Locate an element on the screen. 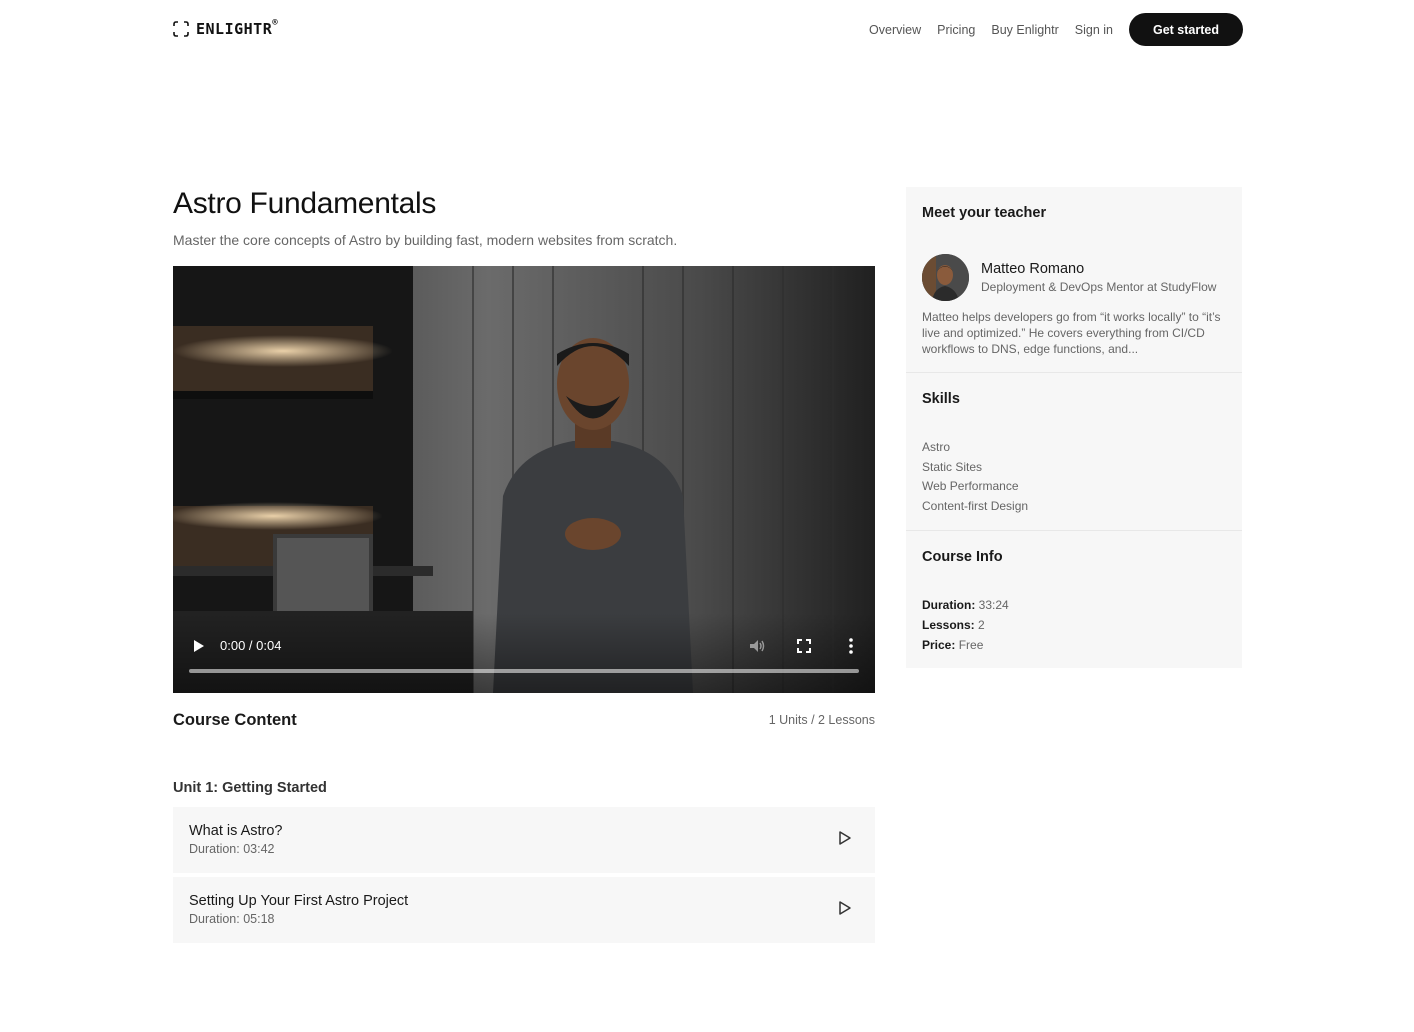 Image resolution: width=1414 pixels, height=1032 pixels. more-options-icon is located at coordinates (851, 646).